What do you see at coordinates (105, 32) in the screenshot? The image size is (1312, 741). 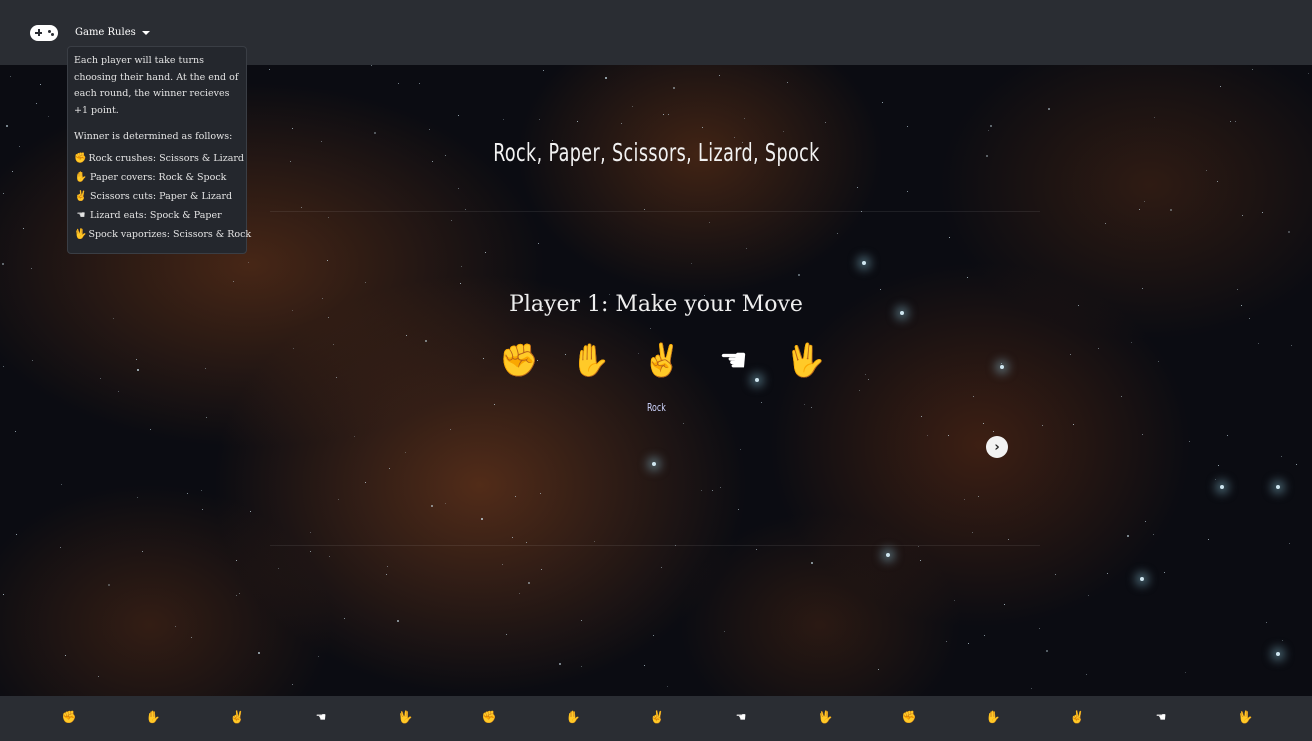 I see `game-rules-label: Game Rules` at bounding box center [105, 32].